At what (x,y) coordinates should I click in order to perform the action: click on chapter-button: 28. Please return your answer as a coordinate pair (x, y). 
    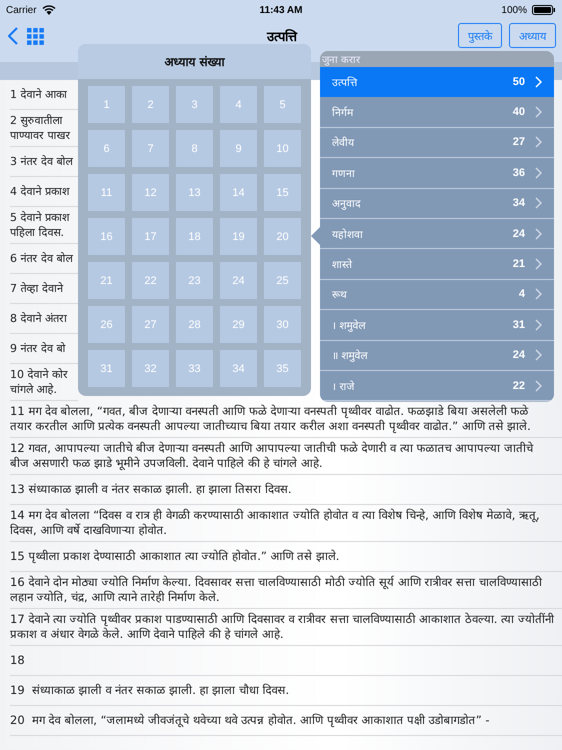
    Looking at the image, I should click on (194, 324).